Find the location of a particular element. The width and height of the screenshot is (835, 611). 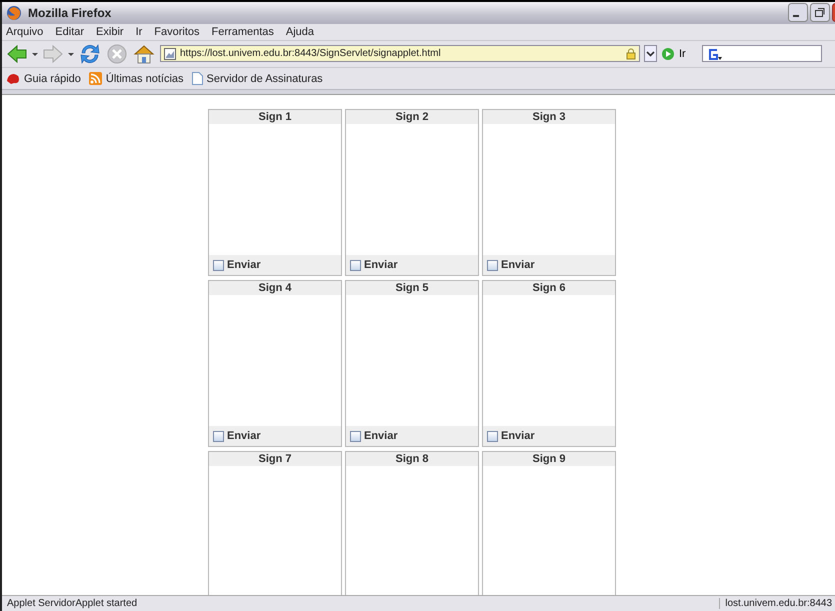

menu-item: Arquivo is located at coordinates (25, 32).